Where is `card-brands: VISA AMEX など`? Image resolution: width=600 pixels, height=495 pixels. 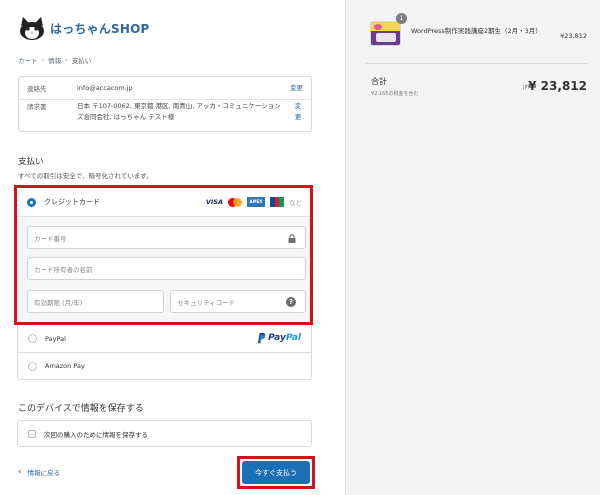
card-brands: VISA AMEX など is located at coordinates (254, 202).